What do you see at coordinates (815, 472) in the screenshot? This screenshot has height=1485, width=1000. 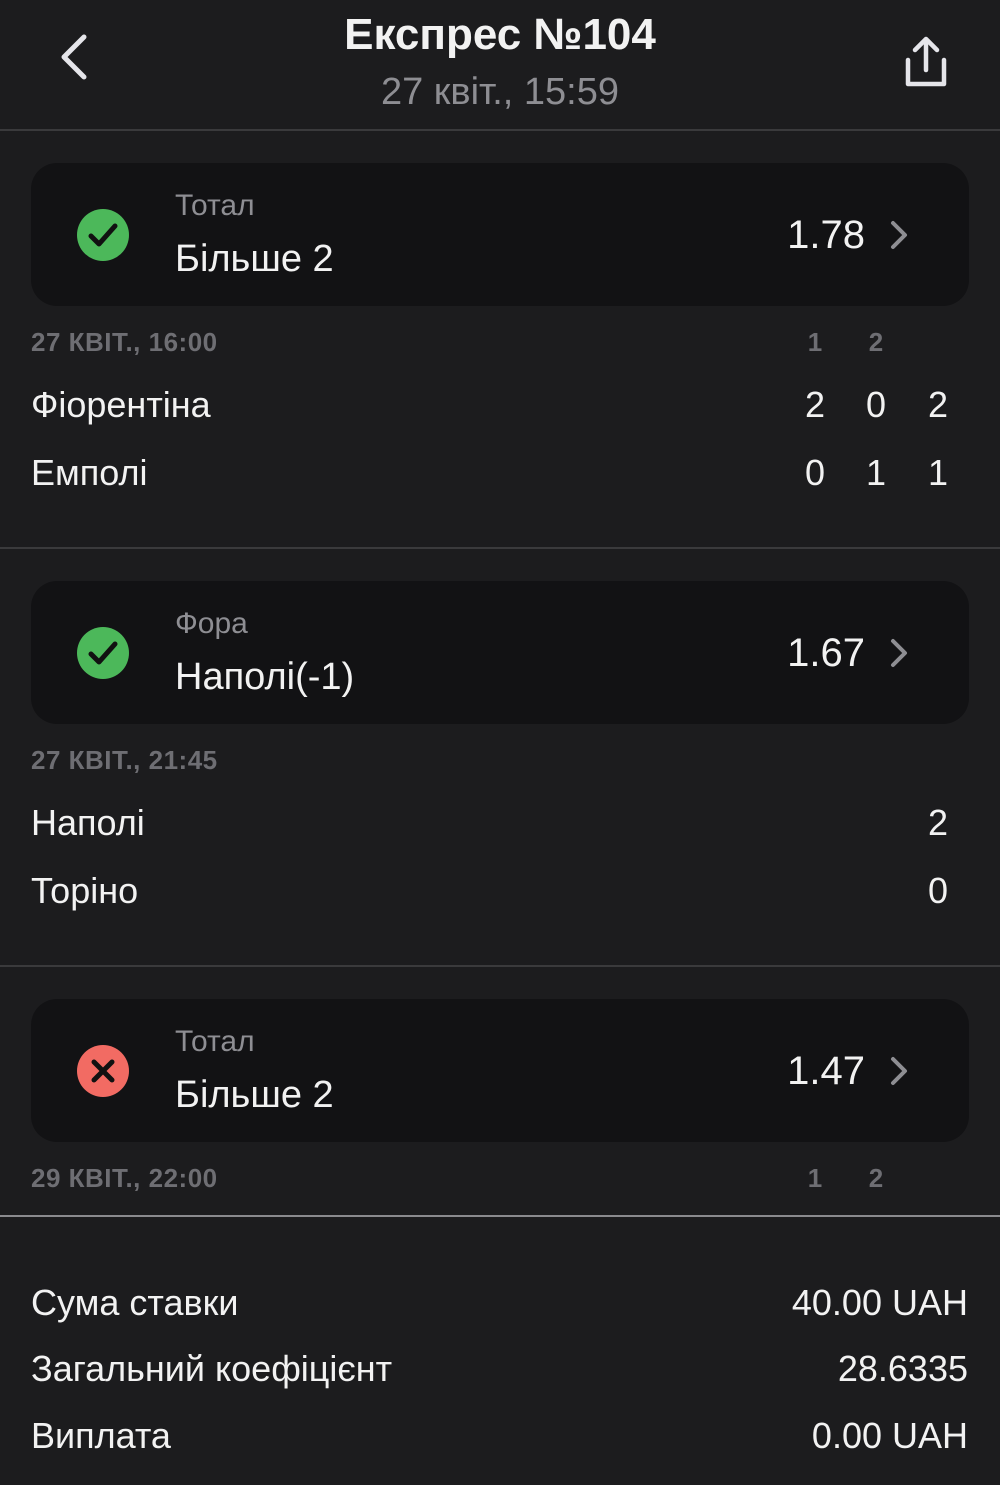 I see `score-period-1: 0` at bounding box center [815, 472].